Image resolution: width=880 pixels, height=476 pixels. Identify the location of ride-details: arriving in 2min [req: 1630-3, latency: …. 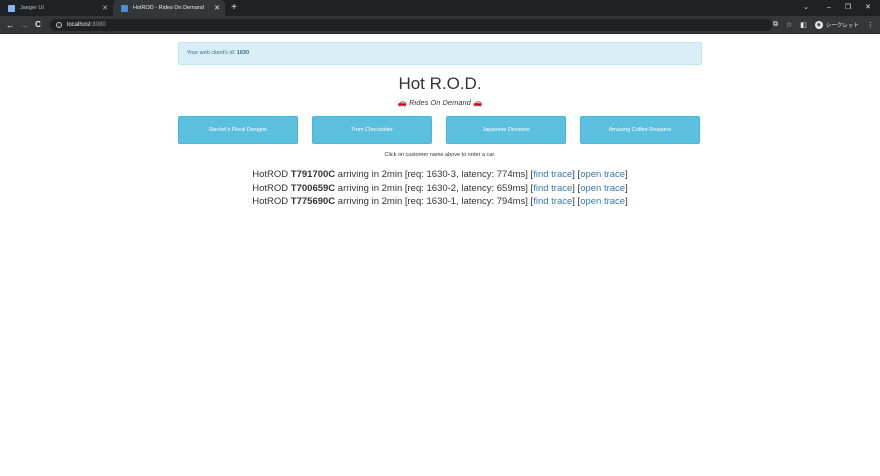
(434, 174).